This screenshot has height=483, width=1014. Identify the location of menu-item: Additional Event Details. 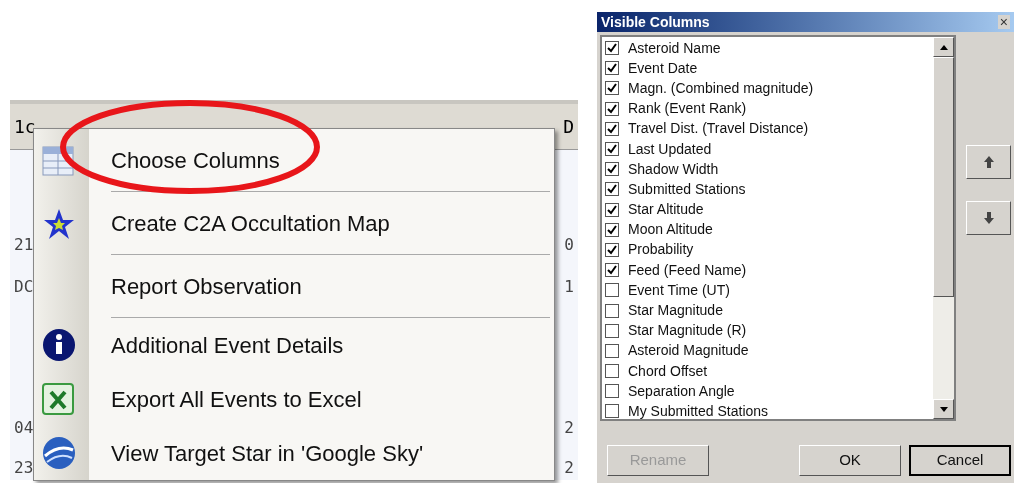
(321, 345).